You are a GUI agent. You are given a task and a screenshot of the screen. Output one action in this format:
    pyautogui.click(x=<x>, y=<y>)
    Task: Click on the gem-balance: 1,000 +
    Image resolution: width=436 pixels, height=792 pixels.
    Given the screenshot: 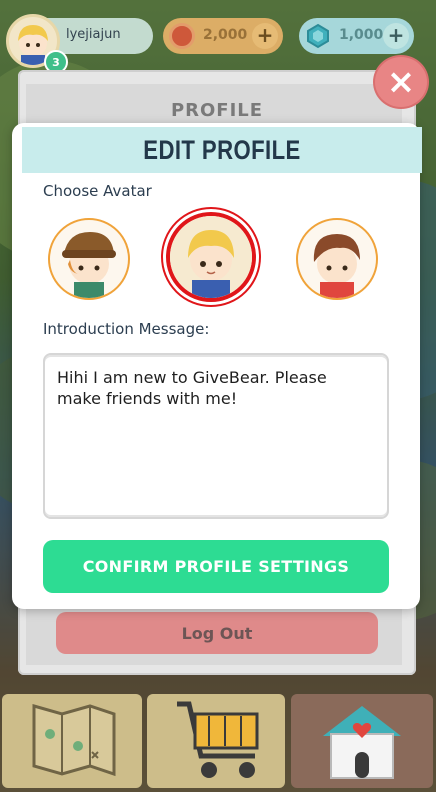 What is the action you would take?
    pyautogui.click(x=356, y=36)
    